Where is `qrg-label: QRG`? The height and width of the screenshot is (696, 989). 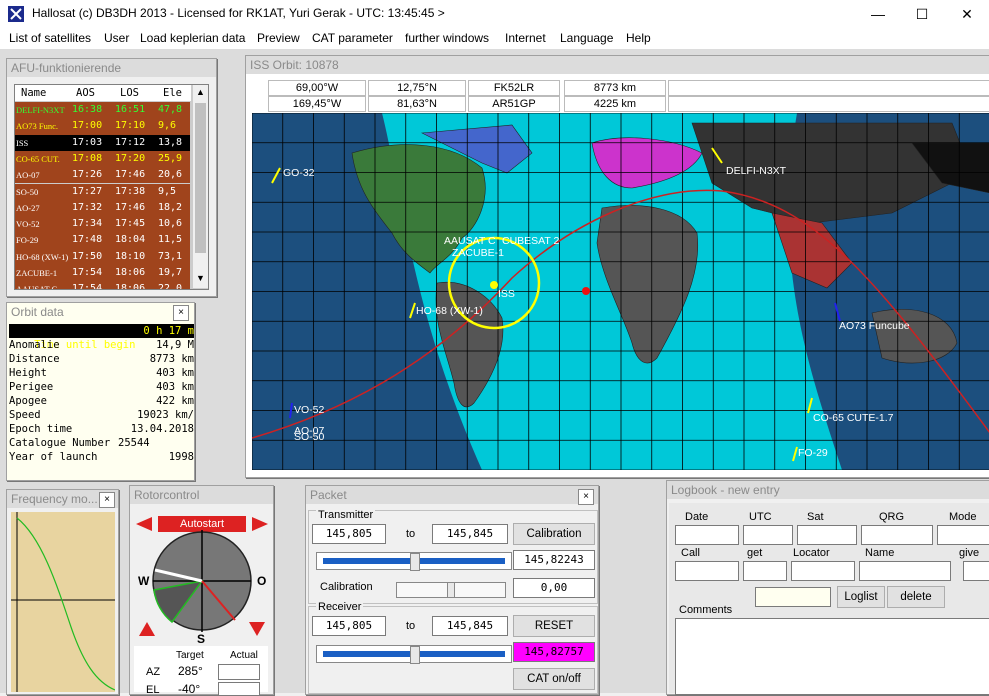
qrg-label: QRG is located at coordinates (892, 517).